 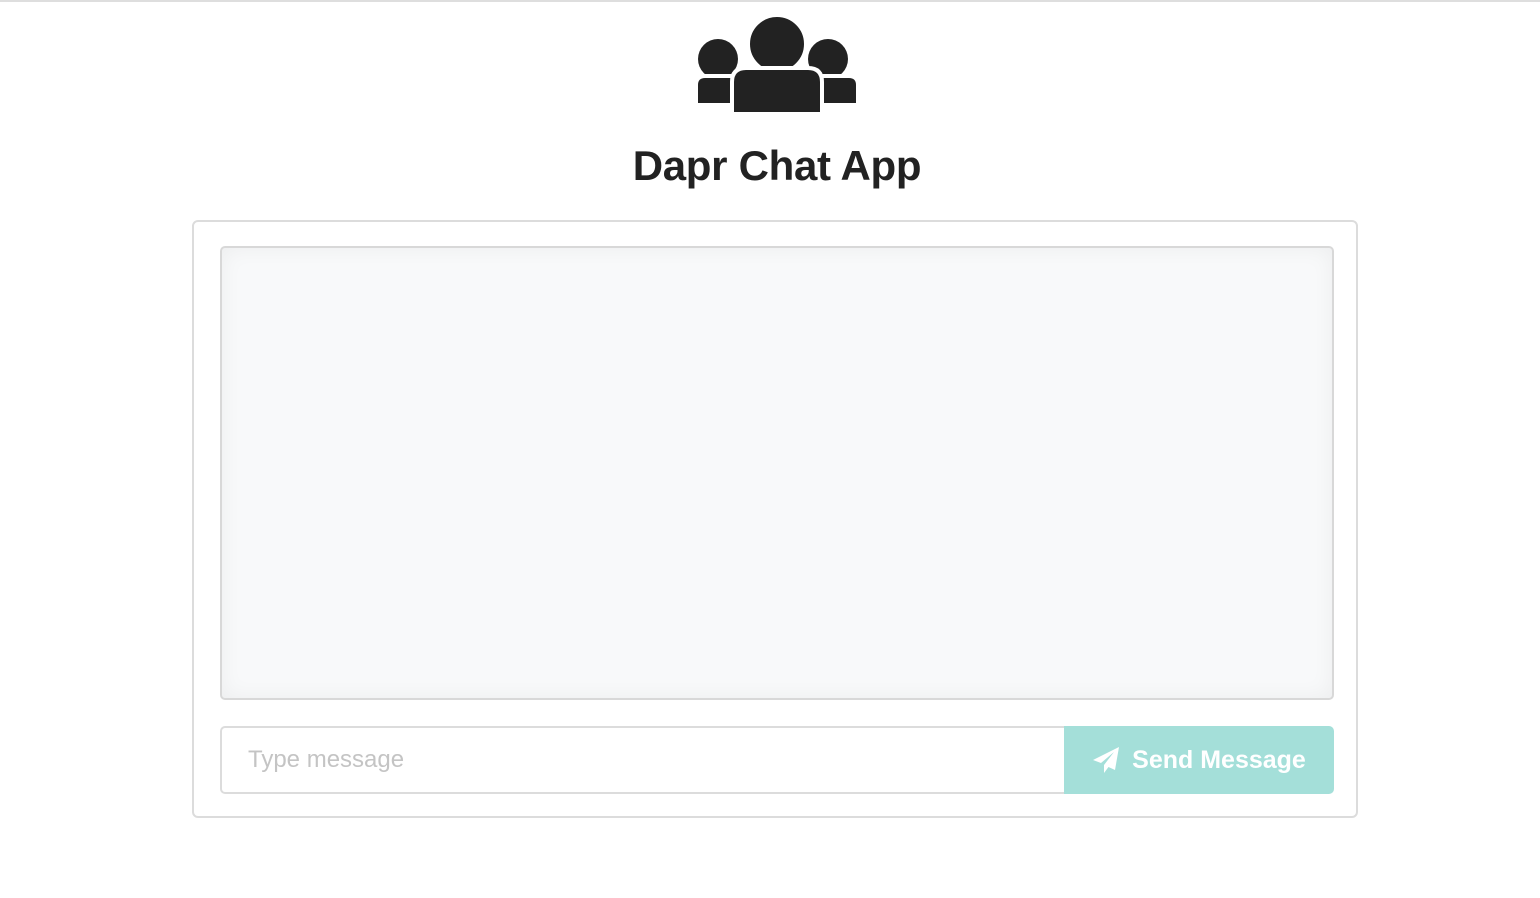 What do you see at coordinates (1219, 759) in the screenshot?
I see `send-button-label: Send Message` at bounding box center [1219, 759].